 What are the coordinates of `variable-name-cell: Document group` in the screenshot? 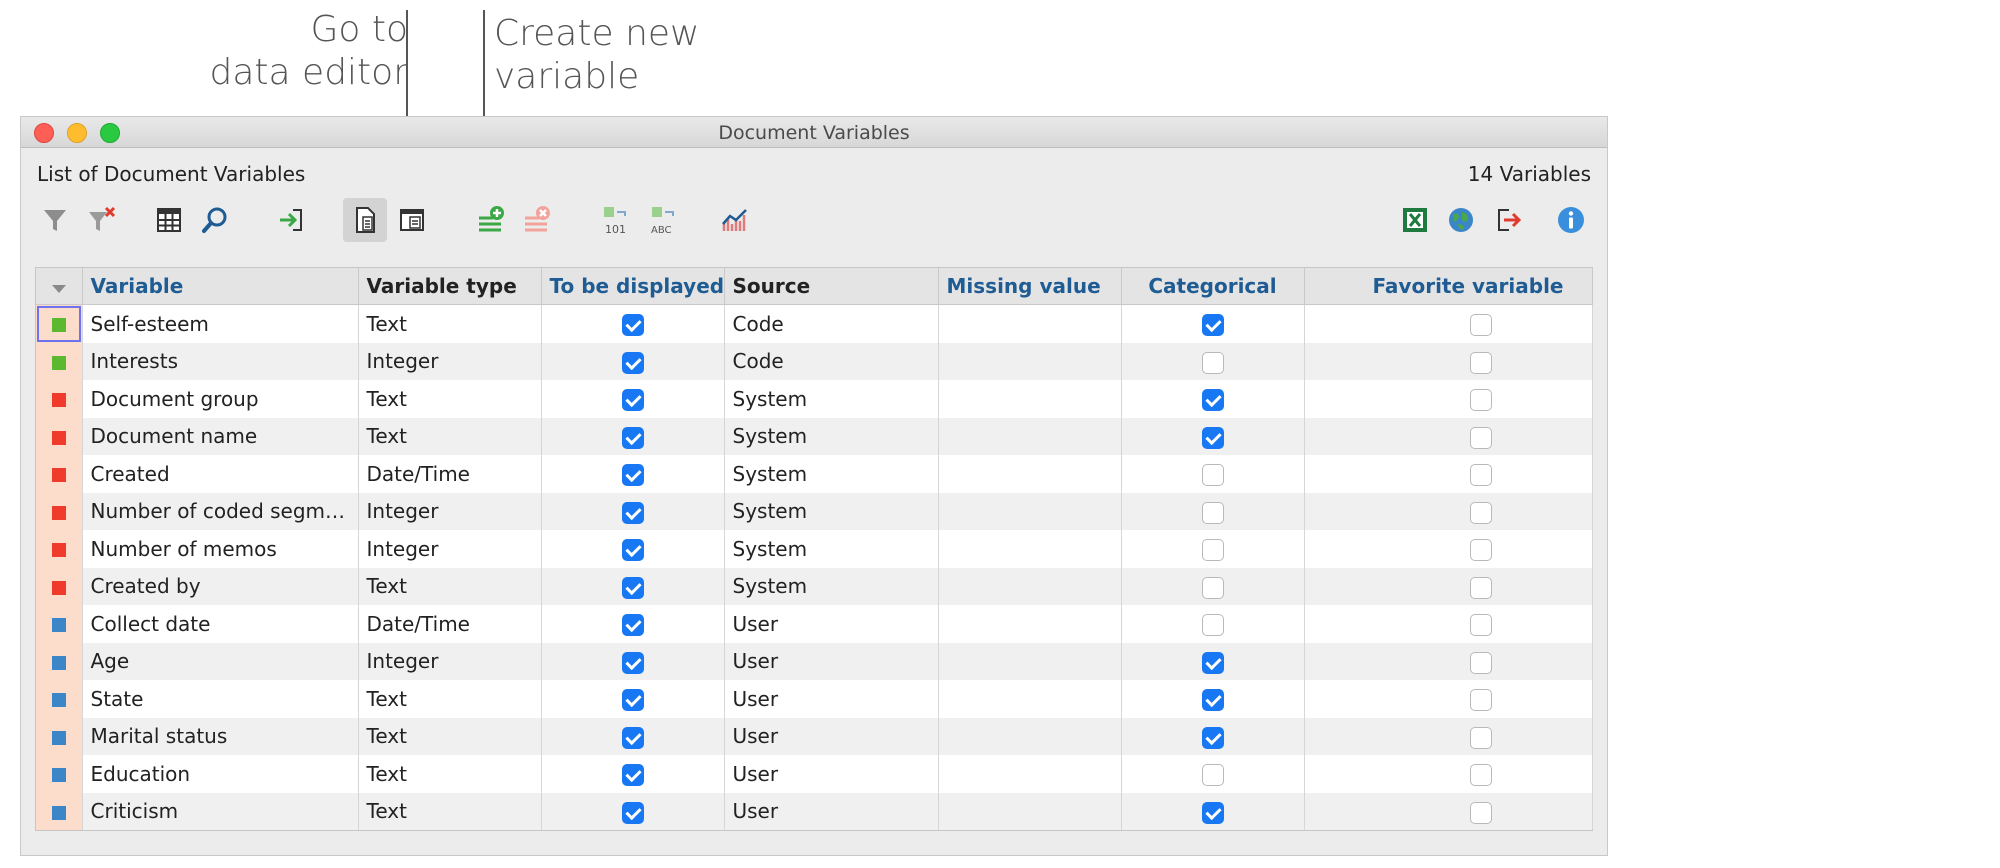 It's located at (220, 399).